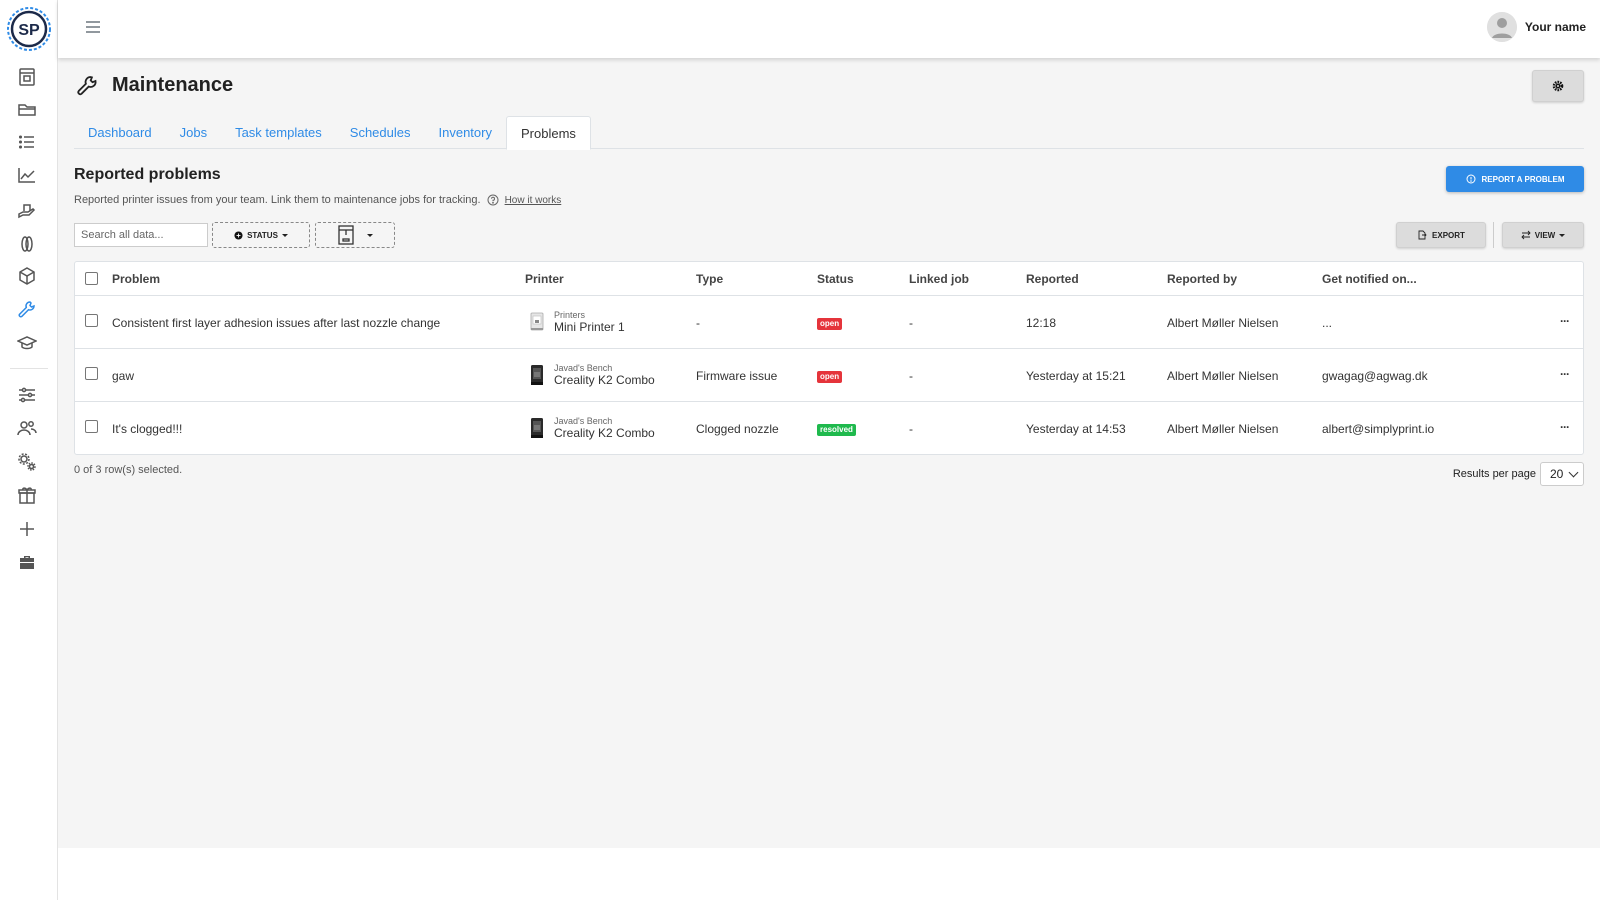 This screenshot has height=900, width=1600. What do you see at coordinates (27, 343) in the screenshot?
I see `sidebar-graduation-cap-icon` at bounding box center [27, 343].